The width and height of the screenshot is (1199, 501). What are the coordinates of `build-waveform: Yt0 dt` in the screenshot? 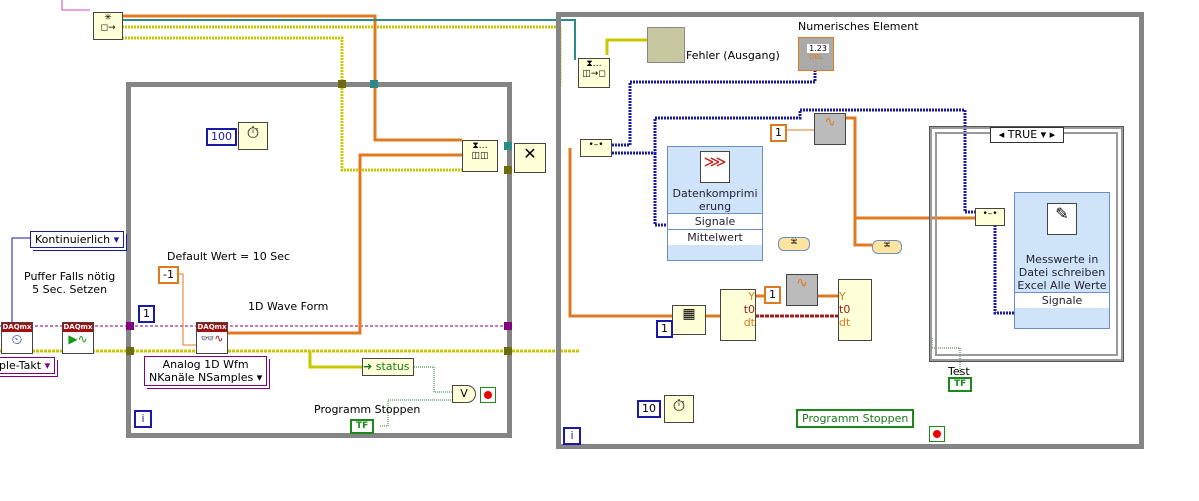 It's located at (855, 310).